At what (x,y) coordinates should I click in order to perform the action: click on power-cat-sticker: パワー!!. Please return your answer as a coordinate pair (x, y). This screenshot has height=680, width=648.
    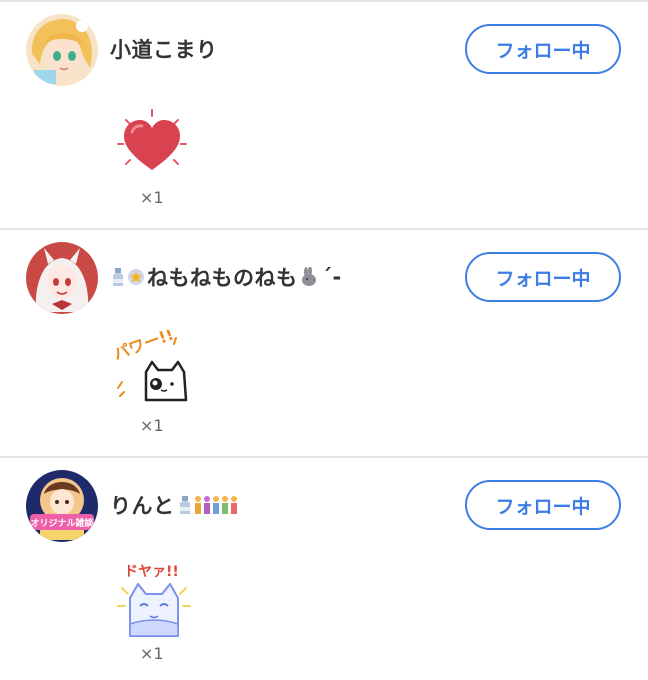
    Looking at the image, I should click on (154, 370).